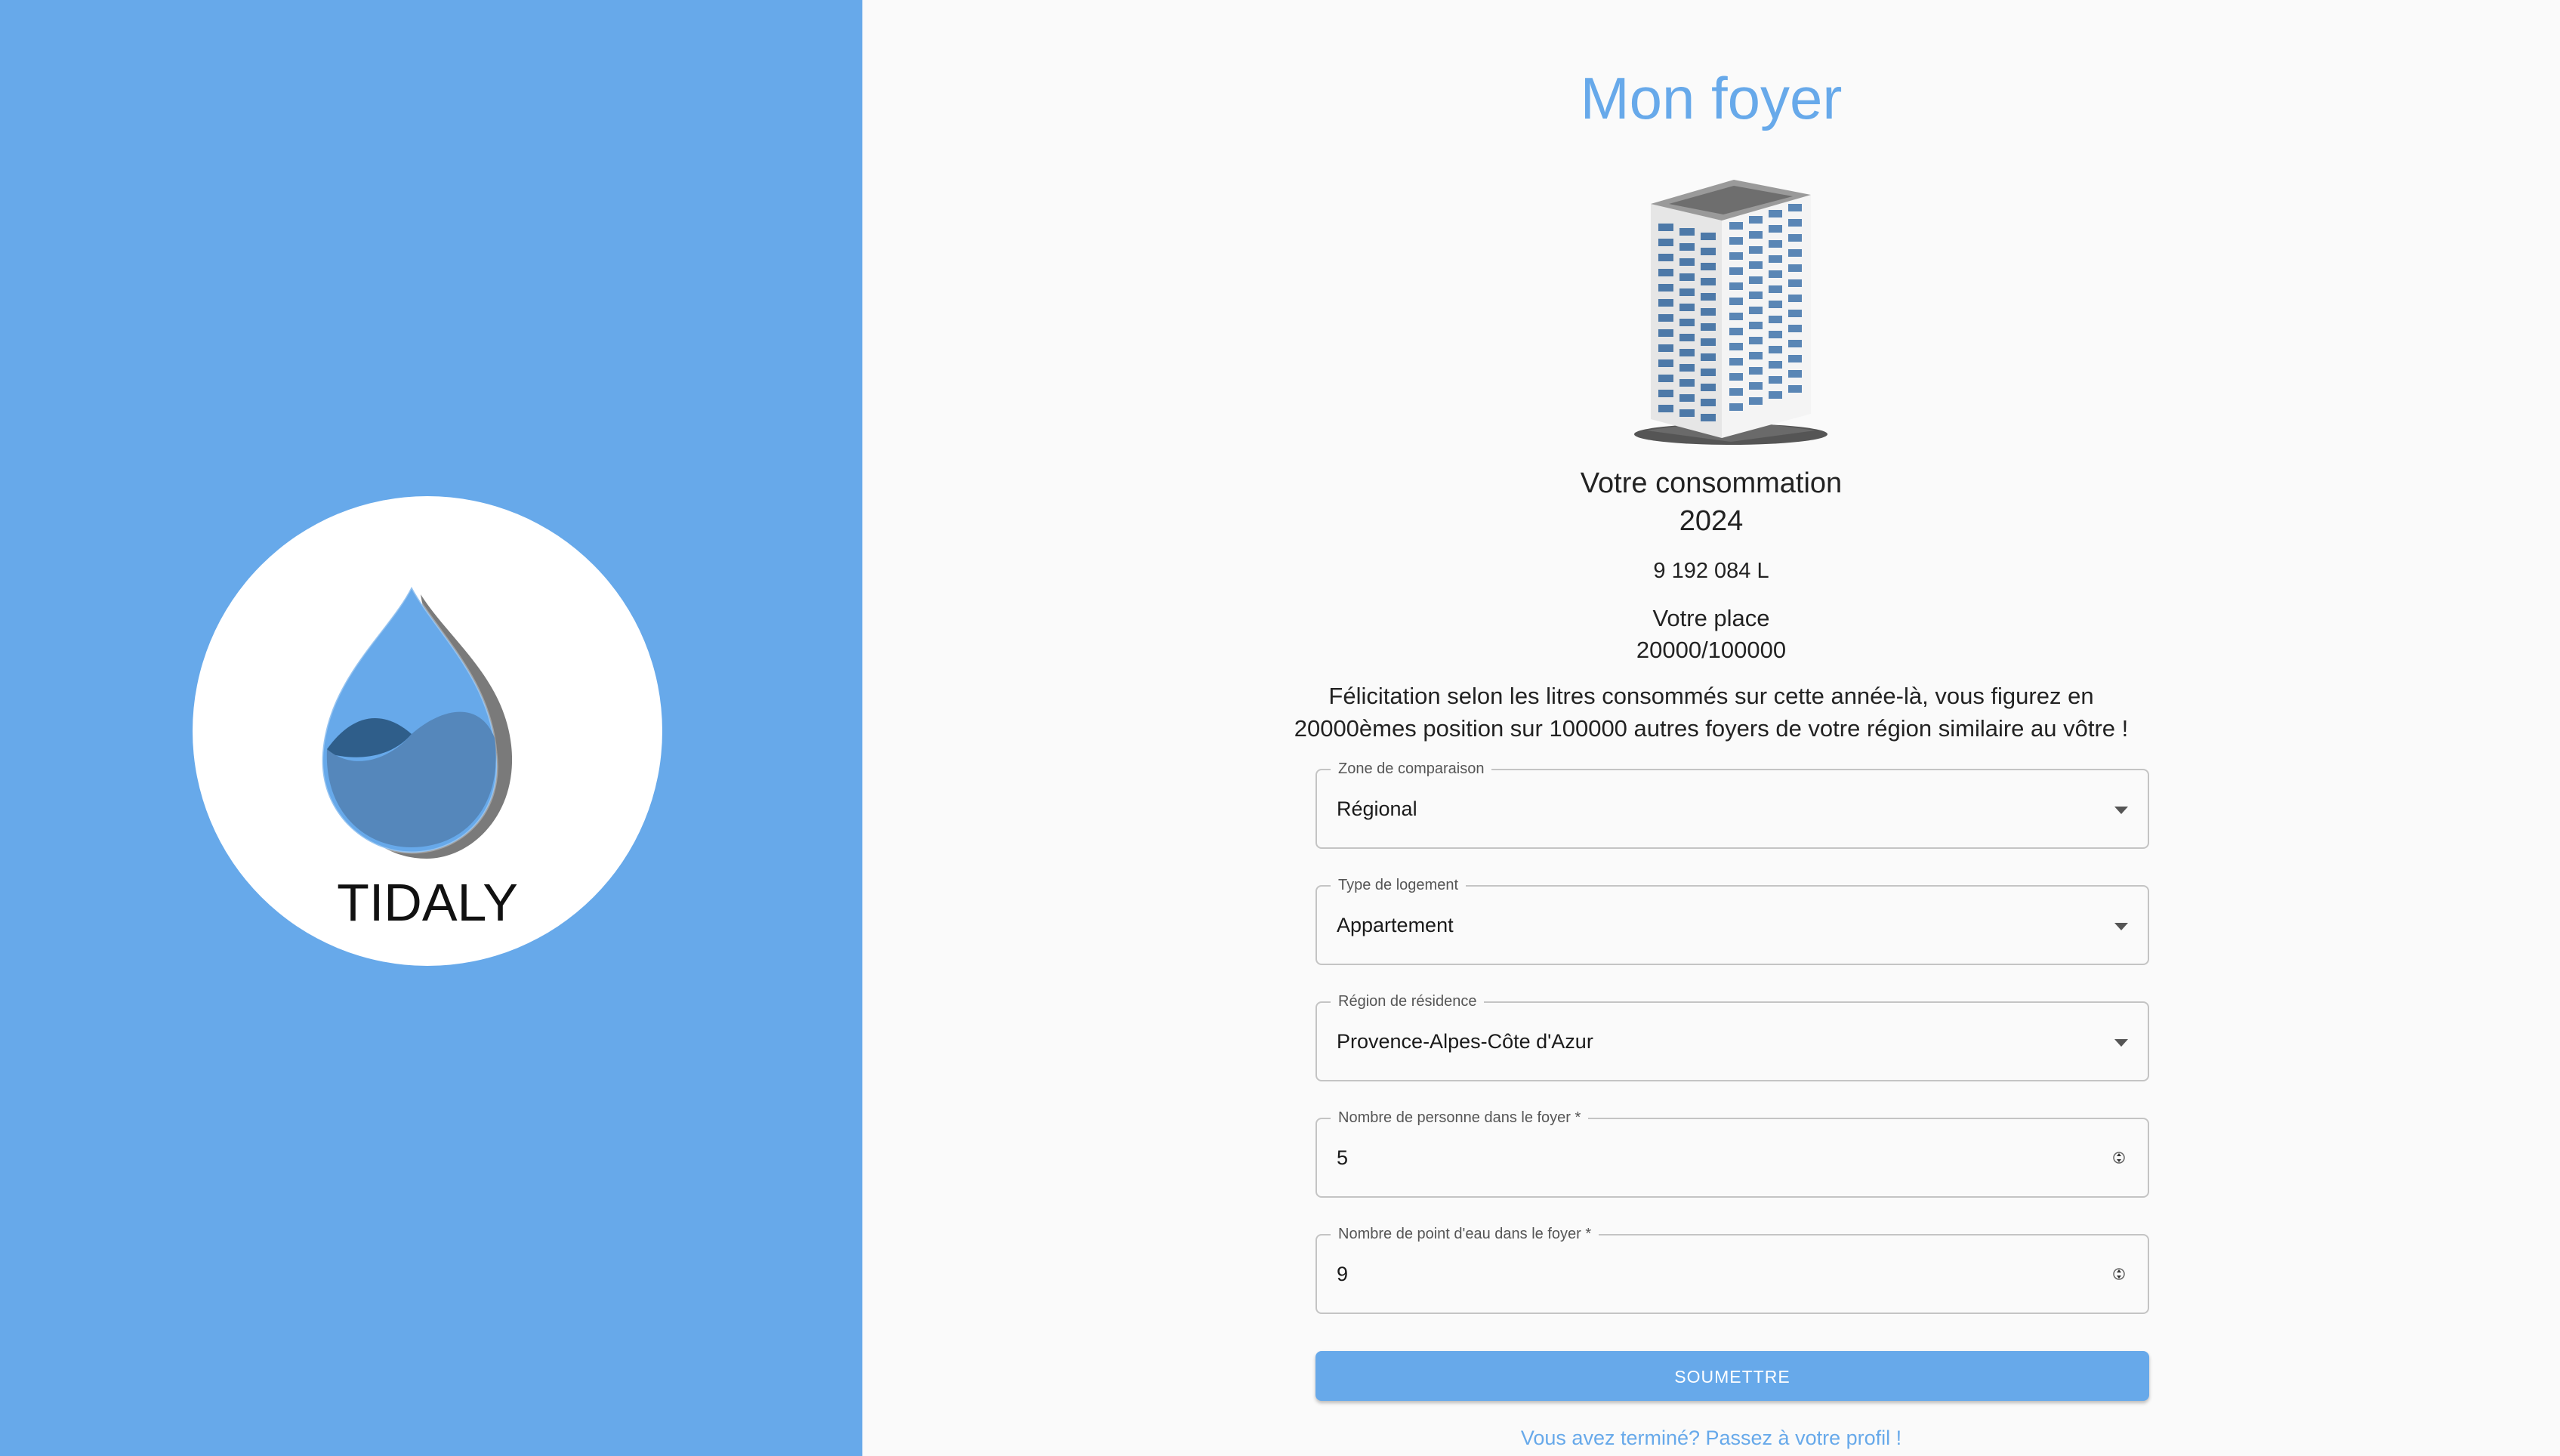 This screenshot has height=1456, width=2560. What do you see at coordinates (1711, 483) in the screenshot?
I see `consumption-title: Votre consommation` at bounding box center [1711, 483].